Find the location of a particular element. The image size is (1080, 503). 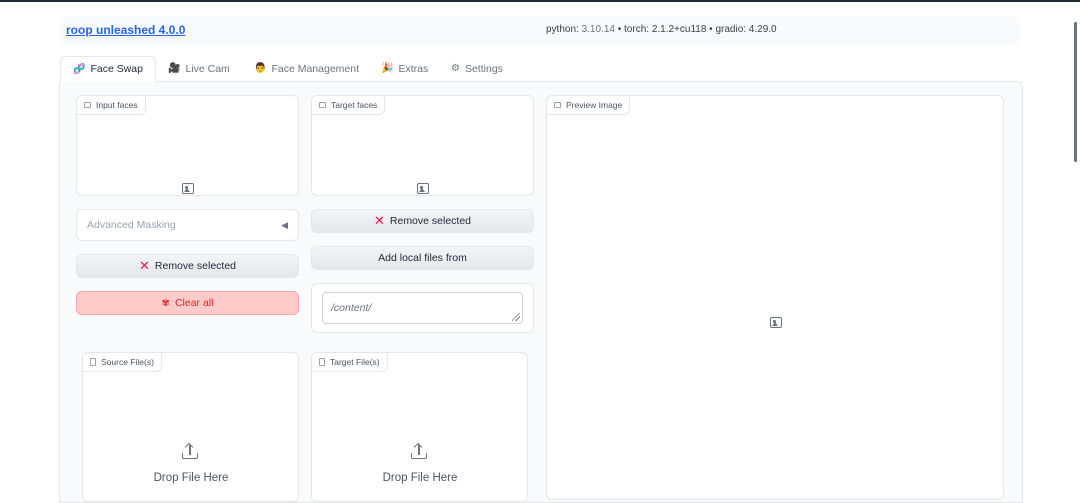

tab-live-cam: 🎥 Live Cam is located at coordinates (199, 68).